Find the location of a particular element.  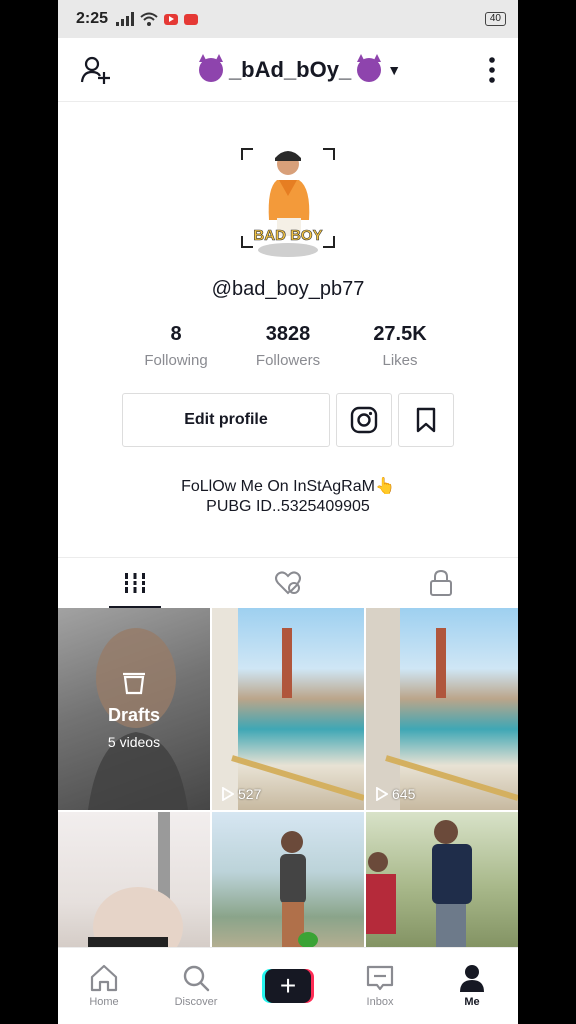

instagram-button is located at coordinates (364, 420).